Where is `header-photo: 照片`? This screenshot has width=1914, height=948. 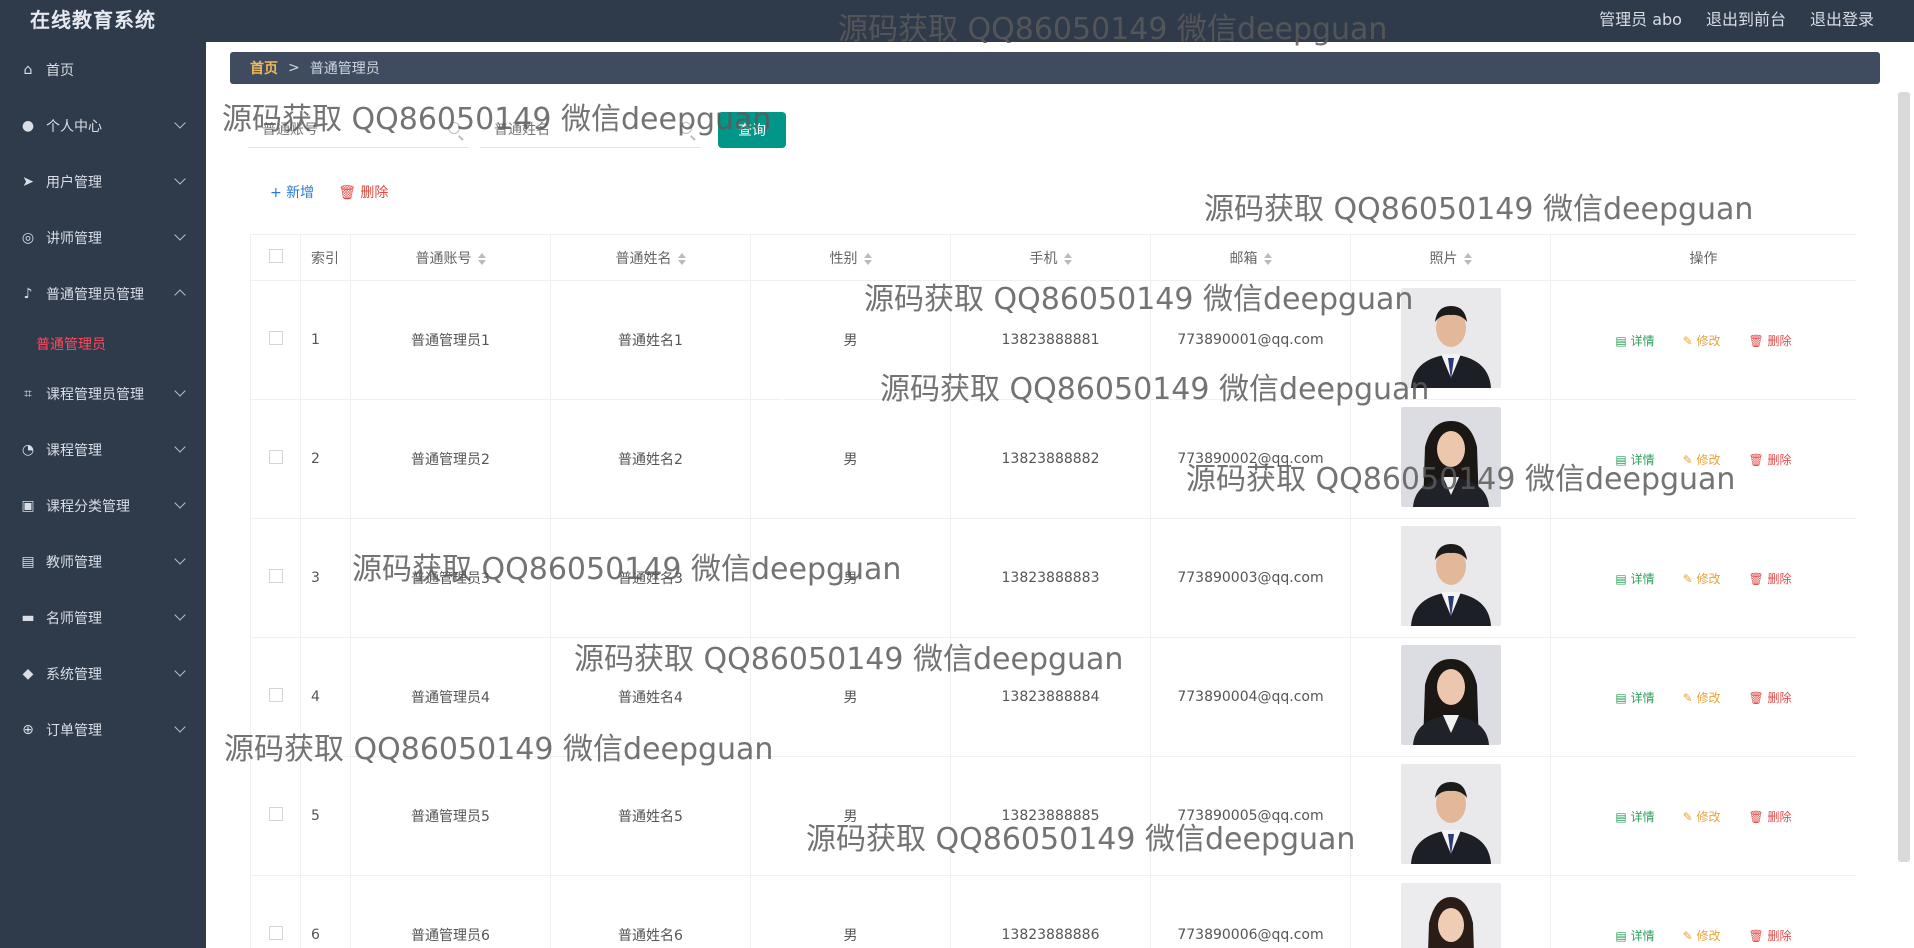
header-photo: 照片 is located at coordinates (1450, 257).